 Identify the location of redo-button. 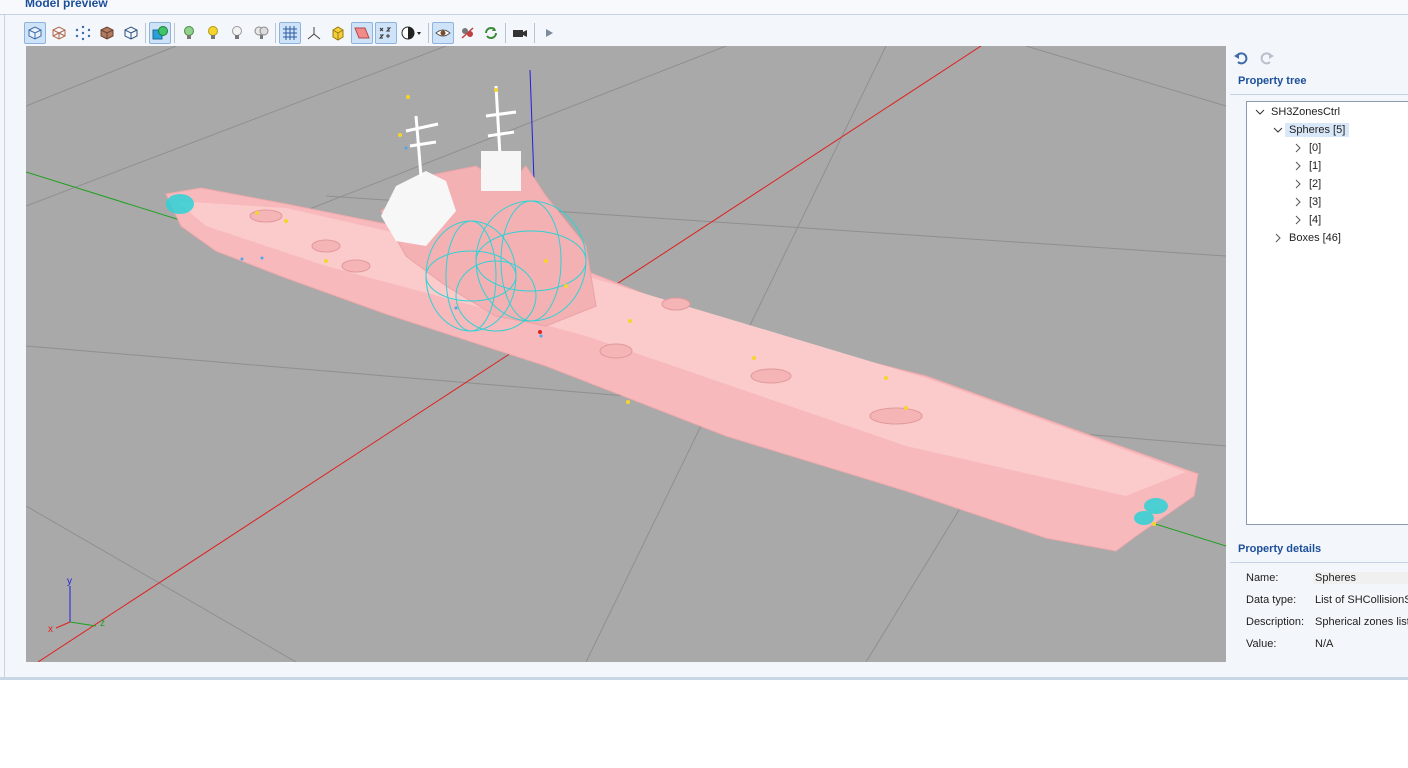
(1267, 58).